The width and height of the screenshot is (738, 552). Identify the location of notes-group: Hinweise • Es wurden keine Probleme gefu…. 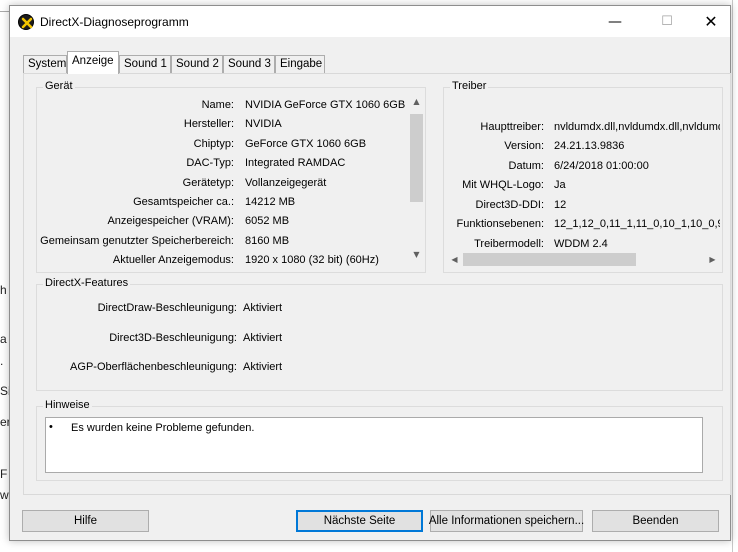
(379, 440).